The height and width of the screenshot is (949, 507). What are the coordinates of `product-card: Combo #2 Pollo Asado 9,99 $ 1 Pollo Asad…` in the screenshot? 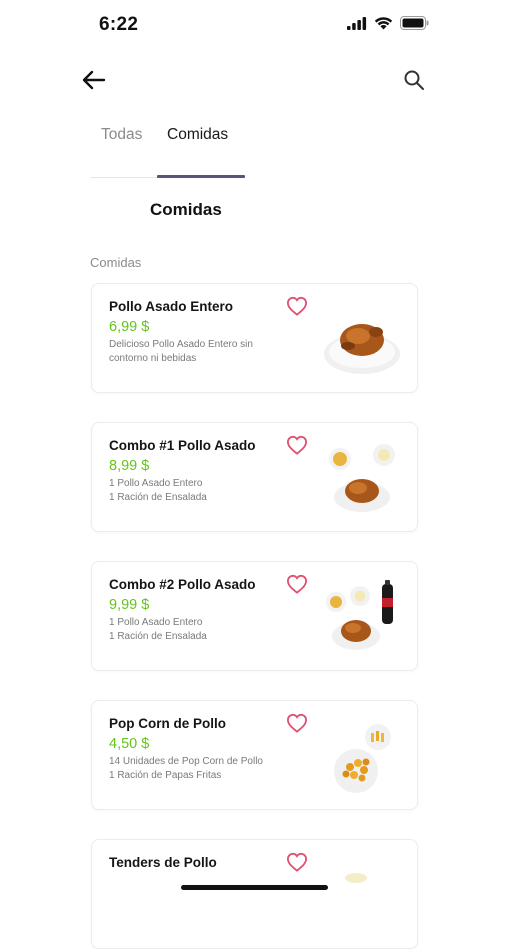 It's located at (254, 616).